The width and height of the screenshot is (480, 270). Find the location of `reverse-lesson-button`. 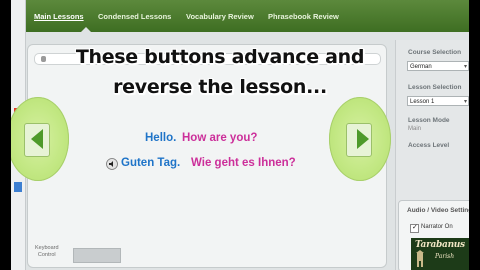

reverse-lesson-button is located at coordinates (38, 139).